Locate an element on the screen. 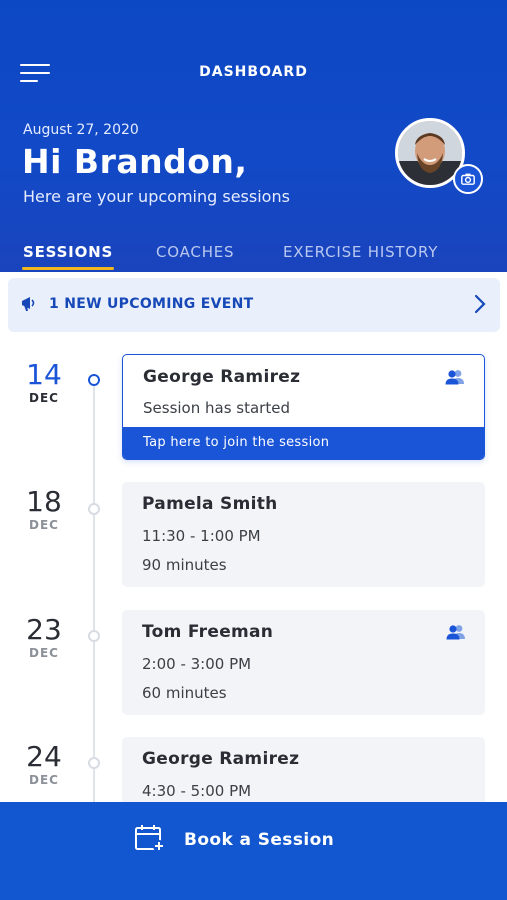  current-date: August 27, 2020 is located at coordinates (81, 130).